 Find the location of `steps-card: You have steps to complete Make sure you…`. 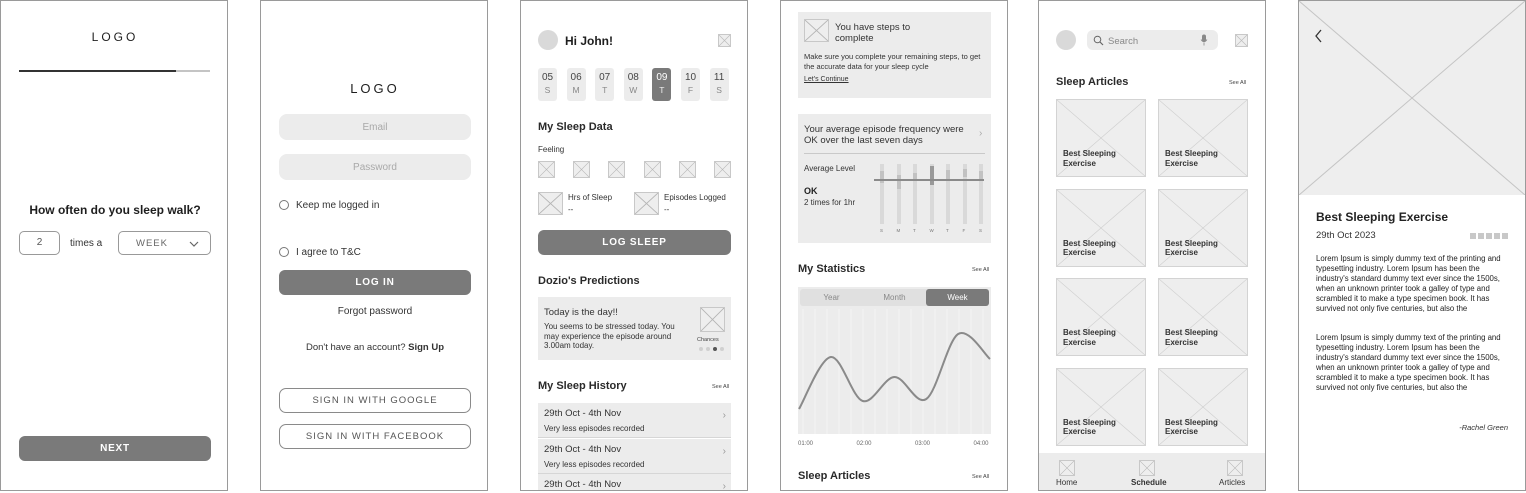

steps-card: You have steps to complete Make sure you… is located at coordinates (894, 55).